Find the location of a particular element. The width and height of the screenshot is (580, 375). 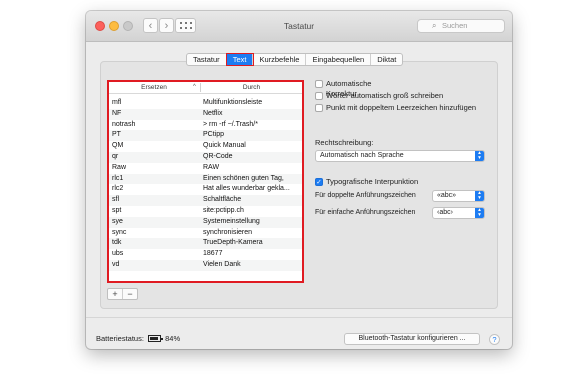

table-row: notrash > rm -rf ~/.Trash/* is located at coordinates (205, 125).